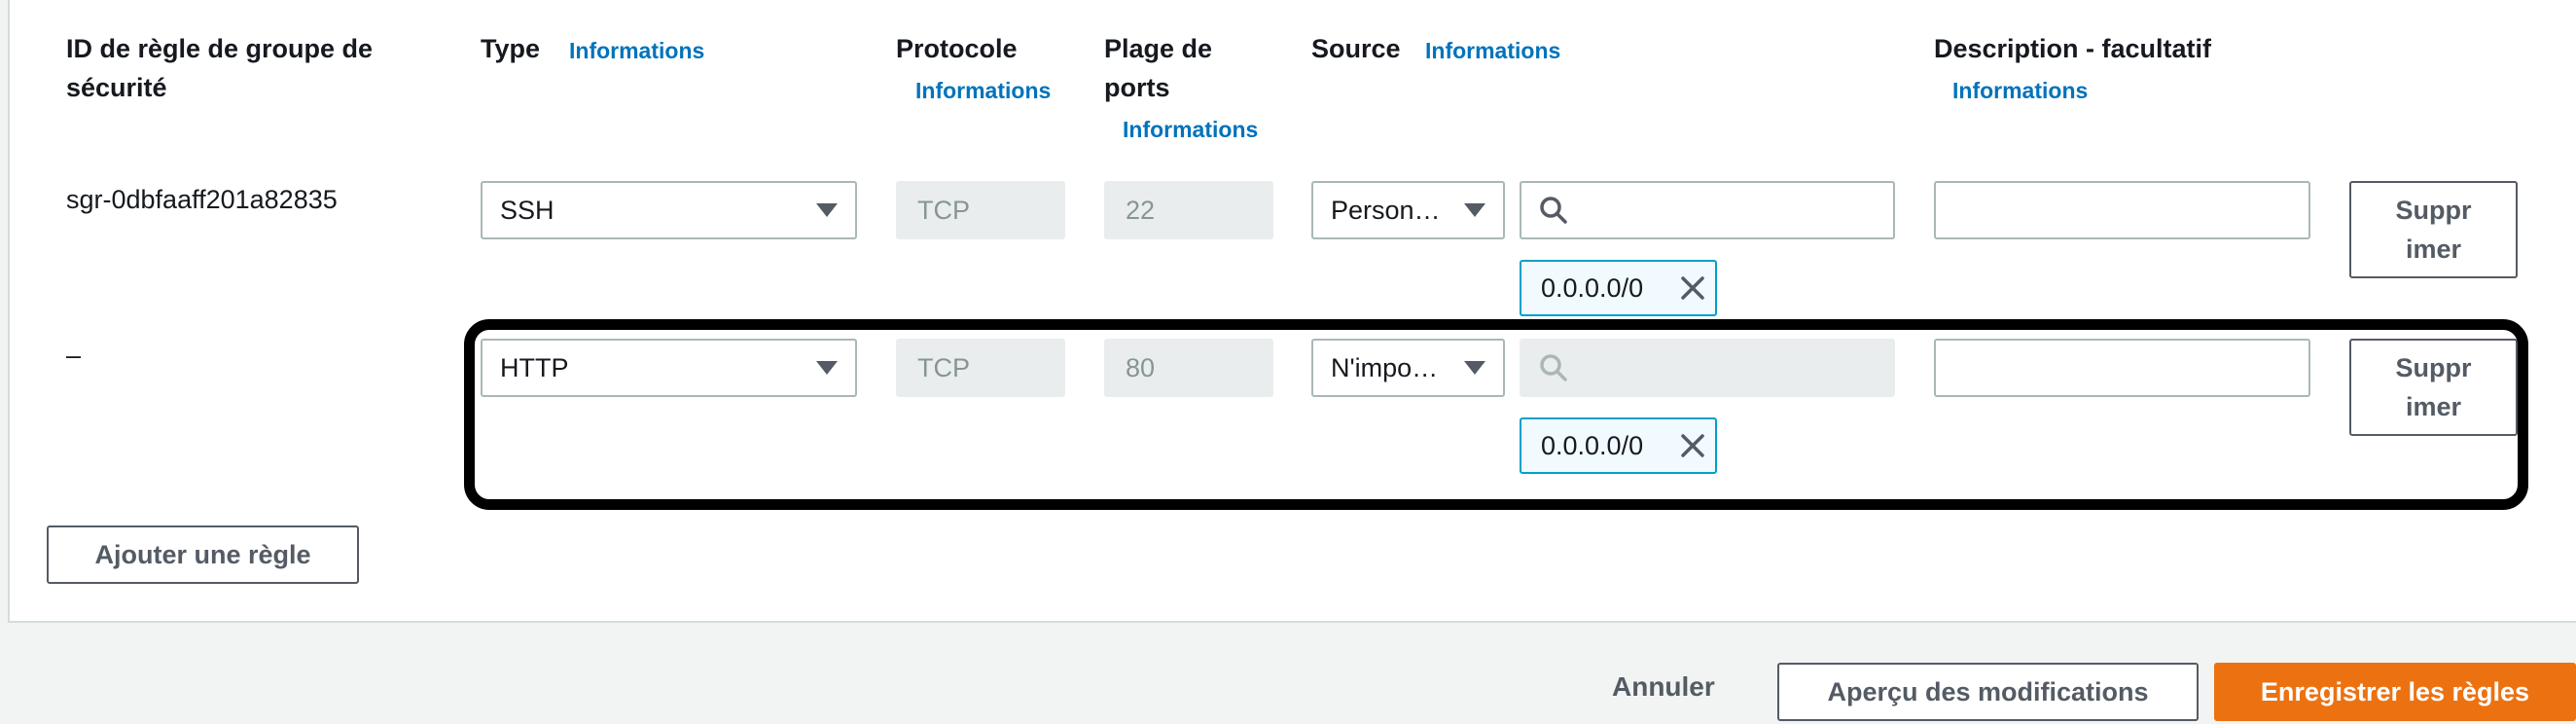  Describe the element at coordinates (1492, 50) in the screenshot. I see `source-info-link: Informations` at that location.